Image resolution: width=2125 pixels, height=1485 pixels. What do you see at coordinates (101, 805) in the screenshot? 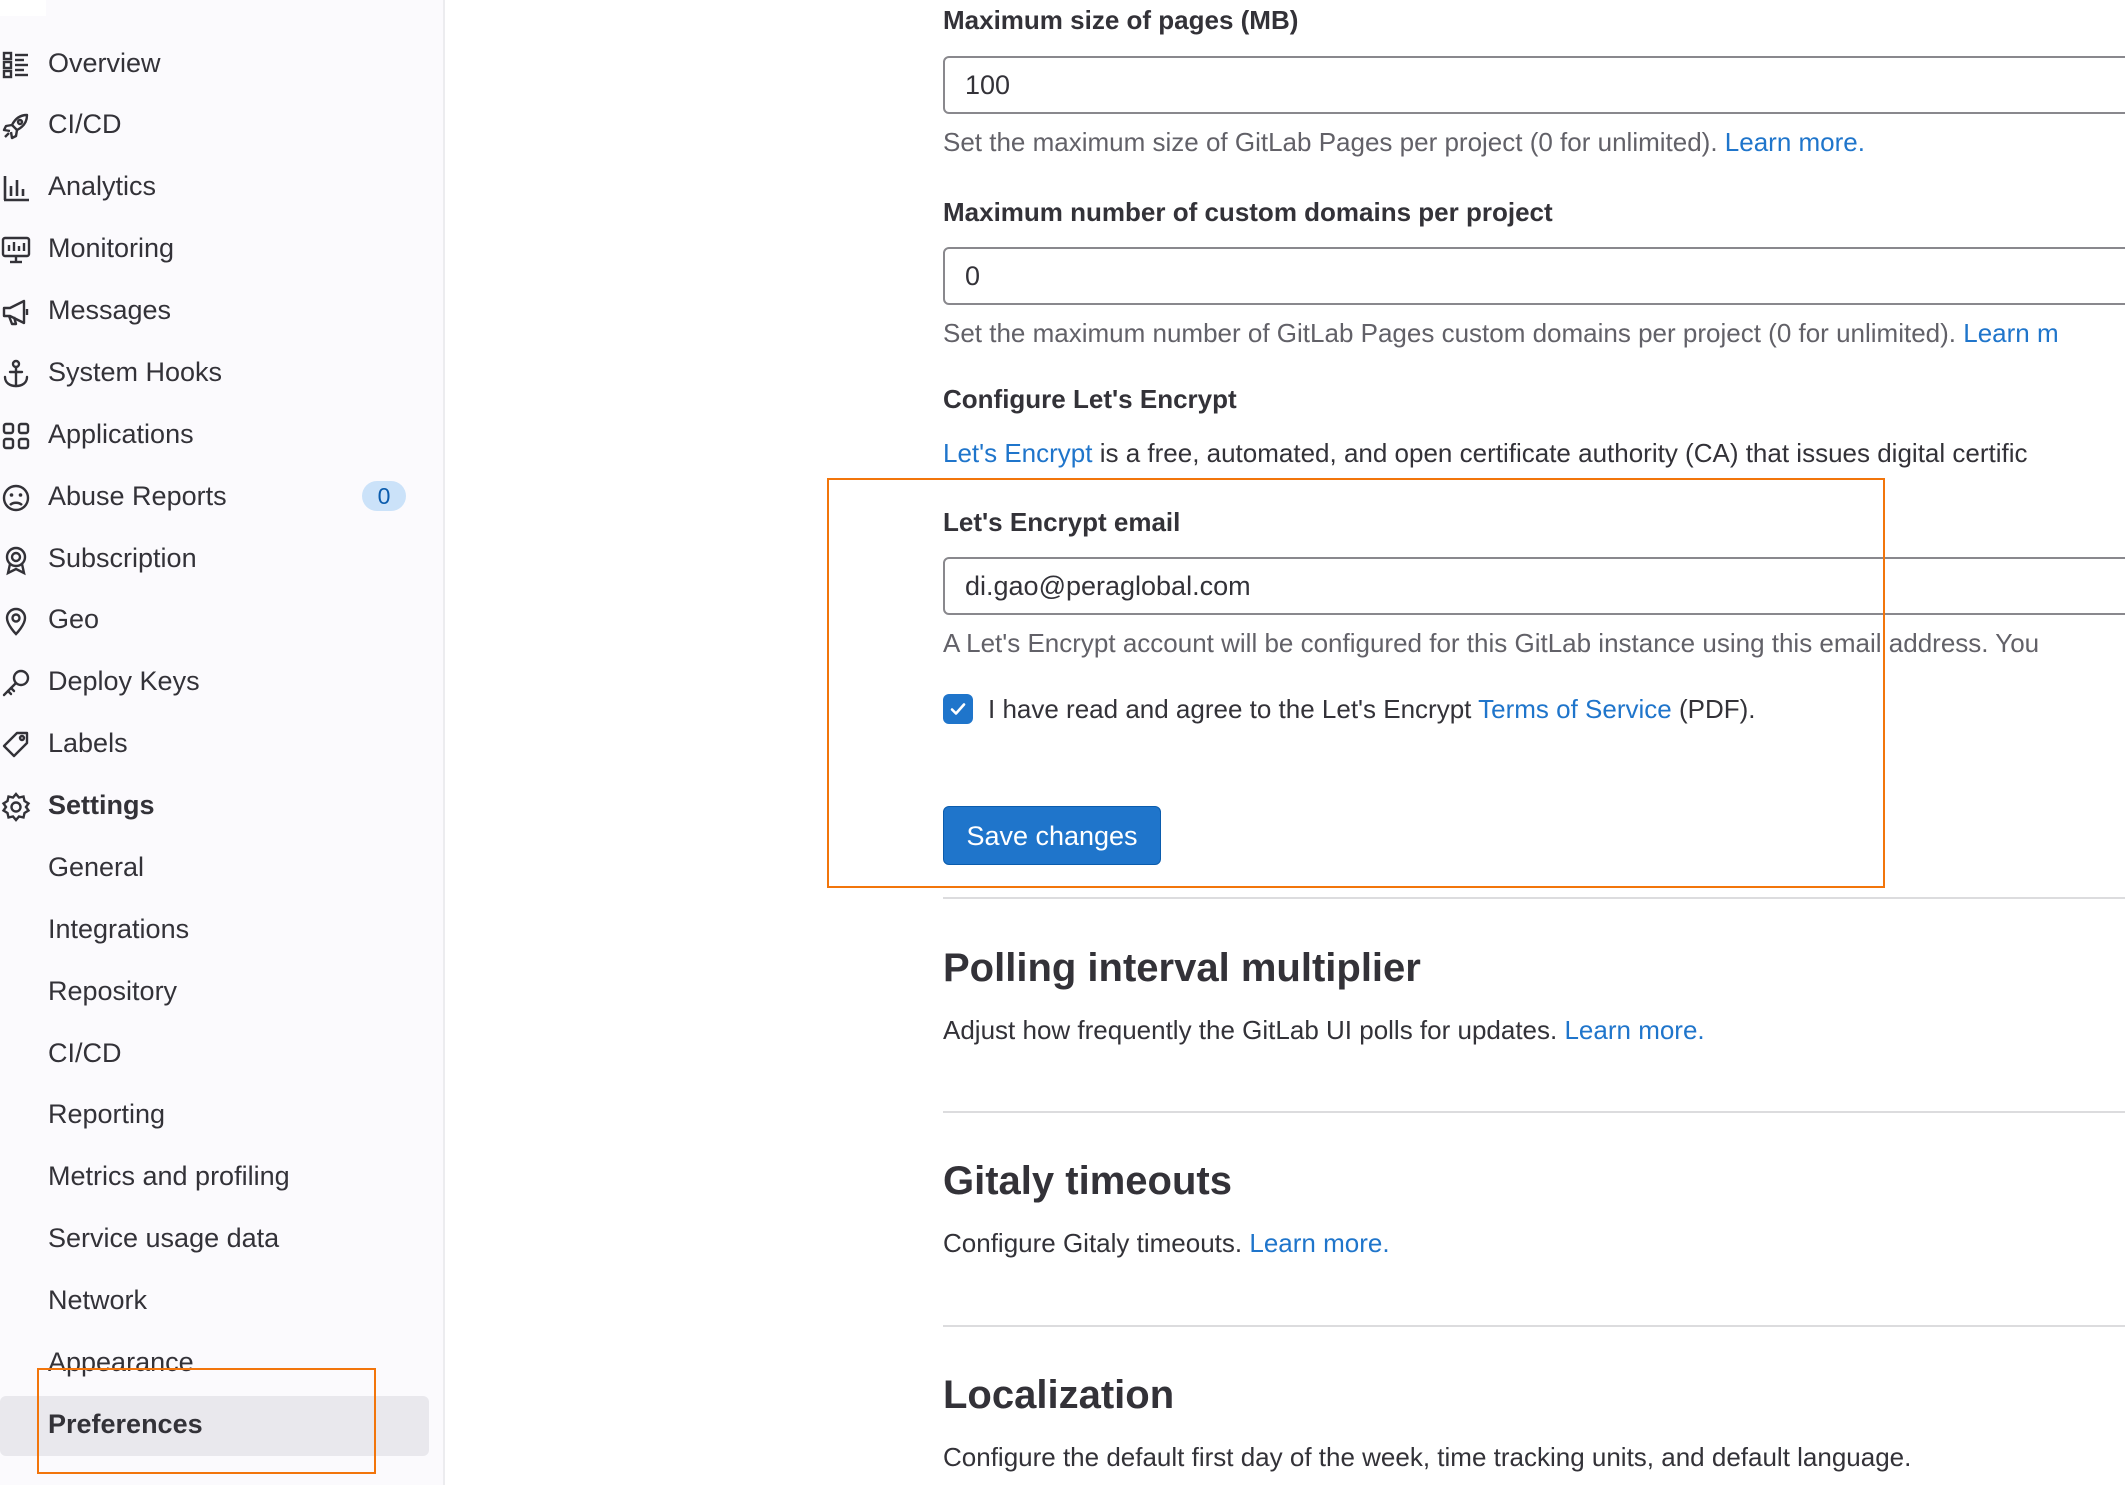
I see `sidebar-item-label: Settings` at bounding box center [101, 805].